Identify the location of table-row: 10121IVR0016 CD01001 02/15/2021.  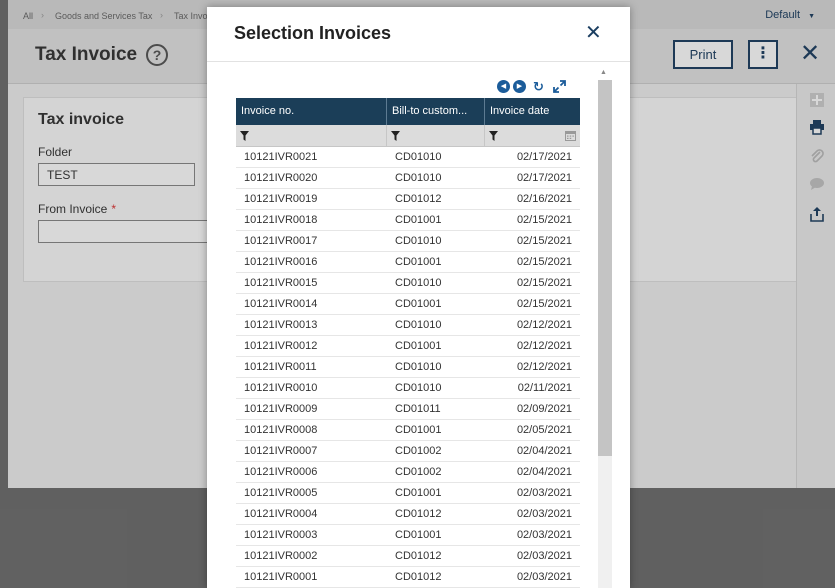
(408, 262).